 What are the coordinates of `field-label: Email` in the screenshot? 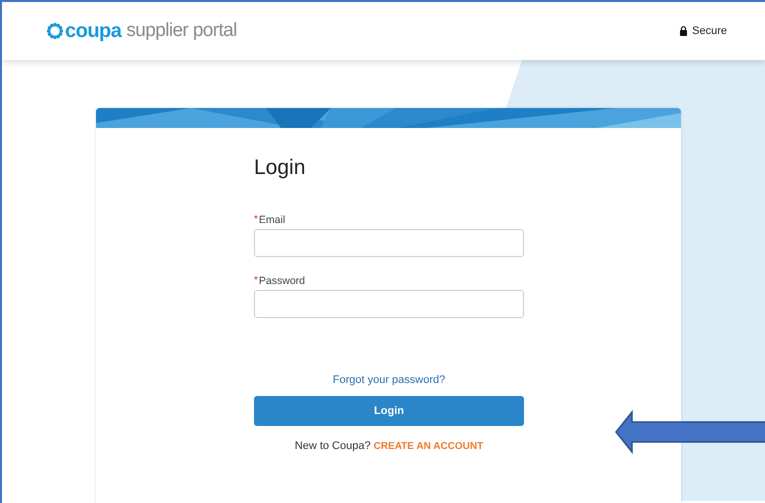 It's located at (272, 220).